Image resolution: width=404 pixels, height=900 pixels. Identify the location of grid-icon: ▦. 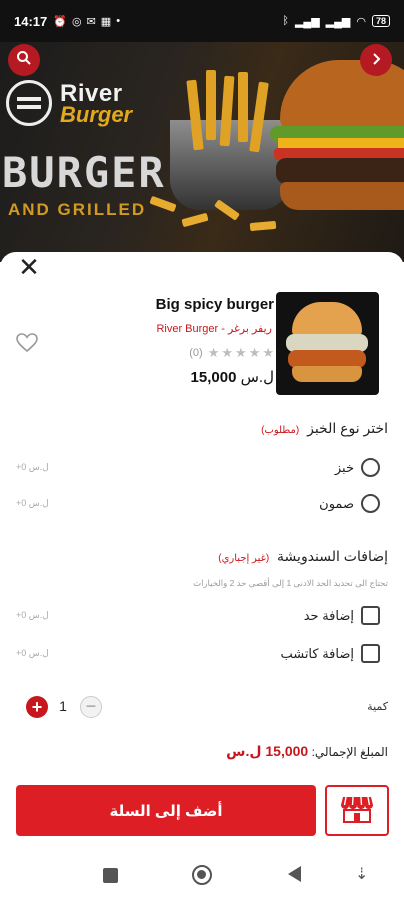
(106, 21).